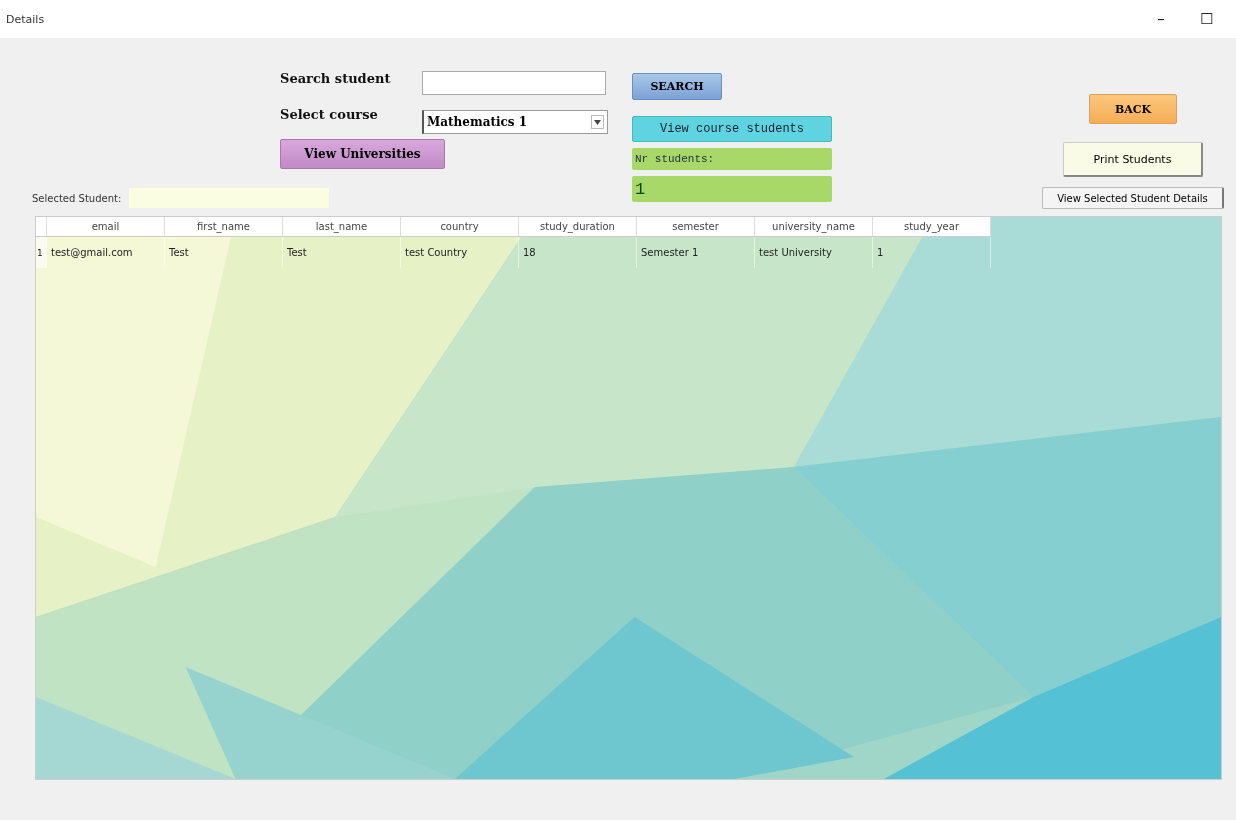  What do you see at coordinates (732, 159) in the screenshot?
I see `count-label: Nr students:` at bounding box center [732, 159].